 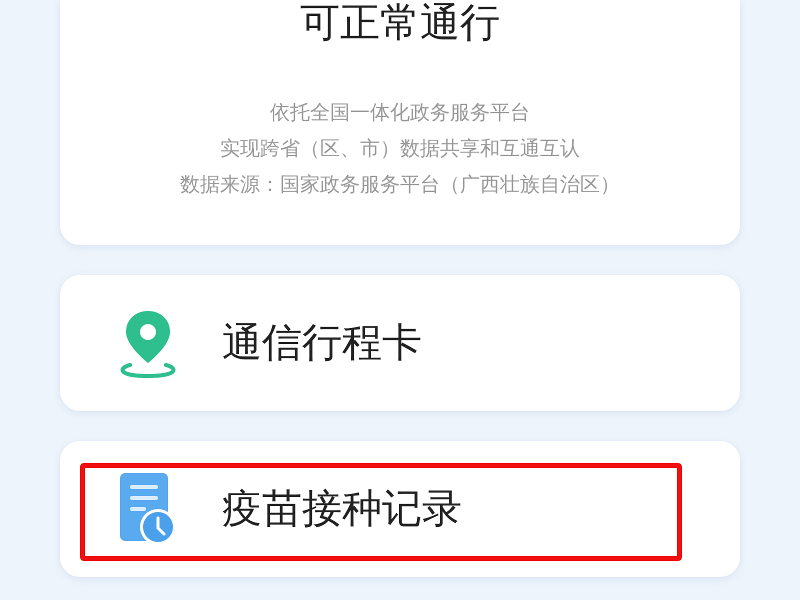 What do you see at coordinates (400, 24) in the screenshot?
I see `status-title: 可正常通行` at bounding box center [400, 24].